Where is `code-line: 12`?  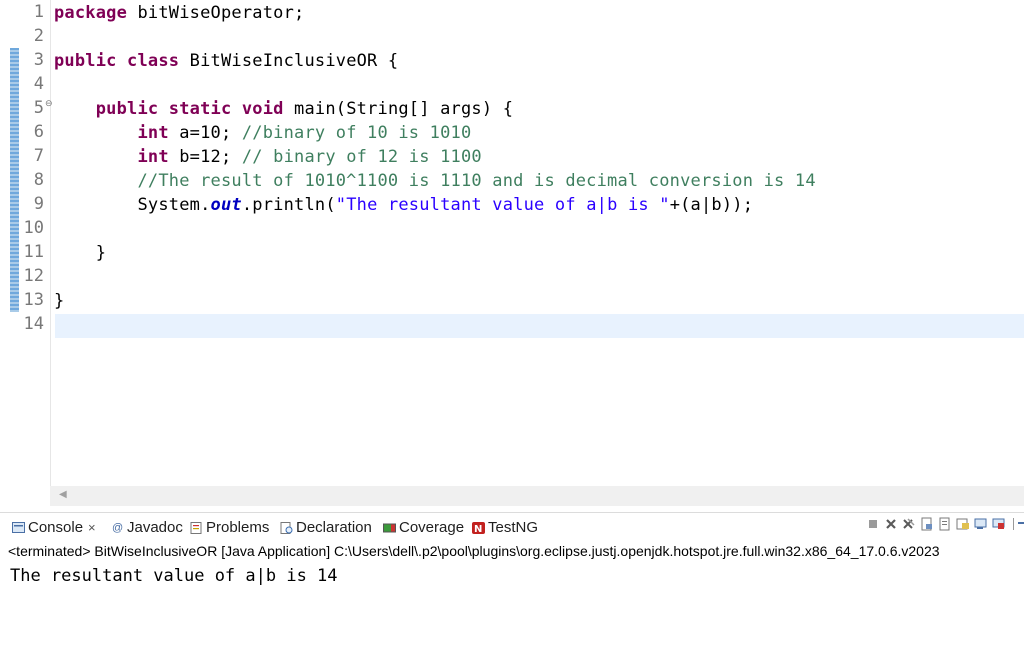 code-line: 12 is located at coordinates (512, 277).